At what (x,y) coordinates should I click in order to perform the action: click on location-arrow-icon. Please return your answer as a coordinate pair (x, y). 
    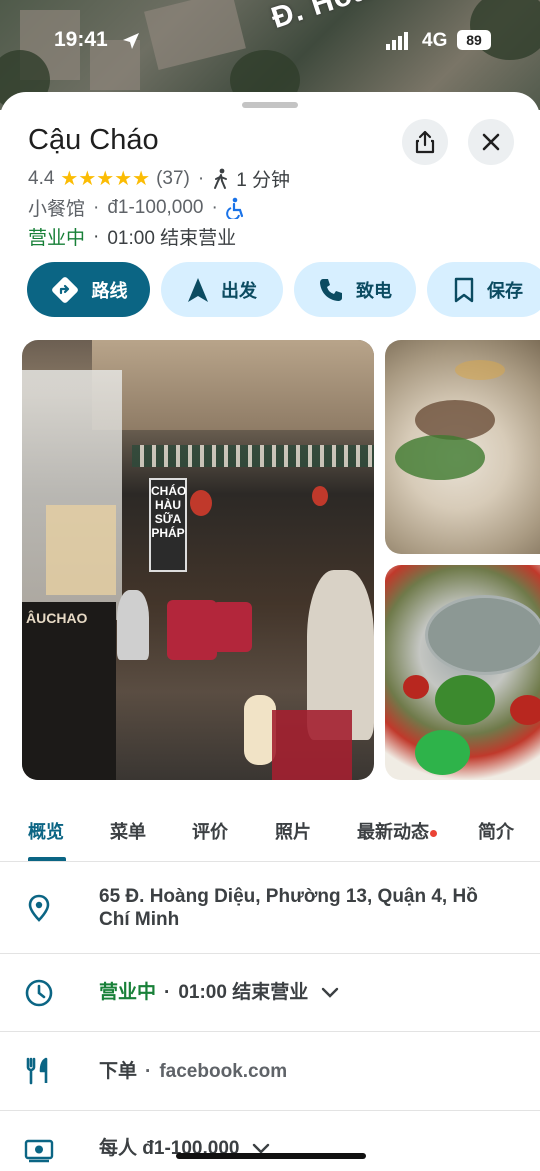
    Looking at the image, I should click on (131, 41).